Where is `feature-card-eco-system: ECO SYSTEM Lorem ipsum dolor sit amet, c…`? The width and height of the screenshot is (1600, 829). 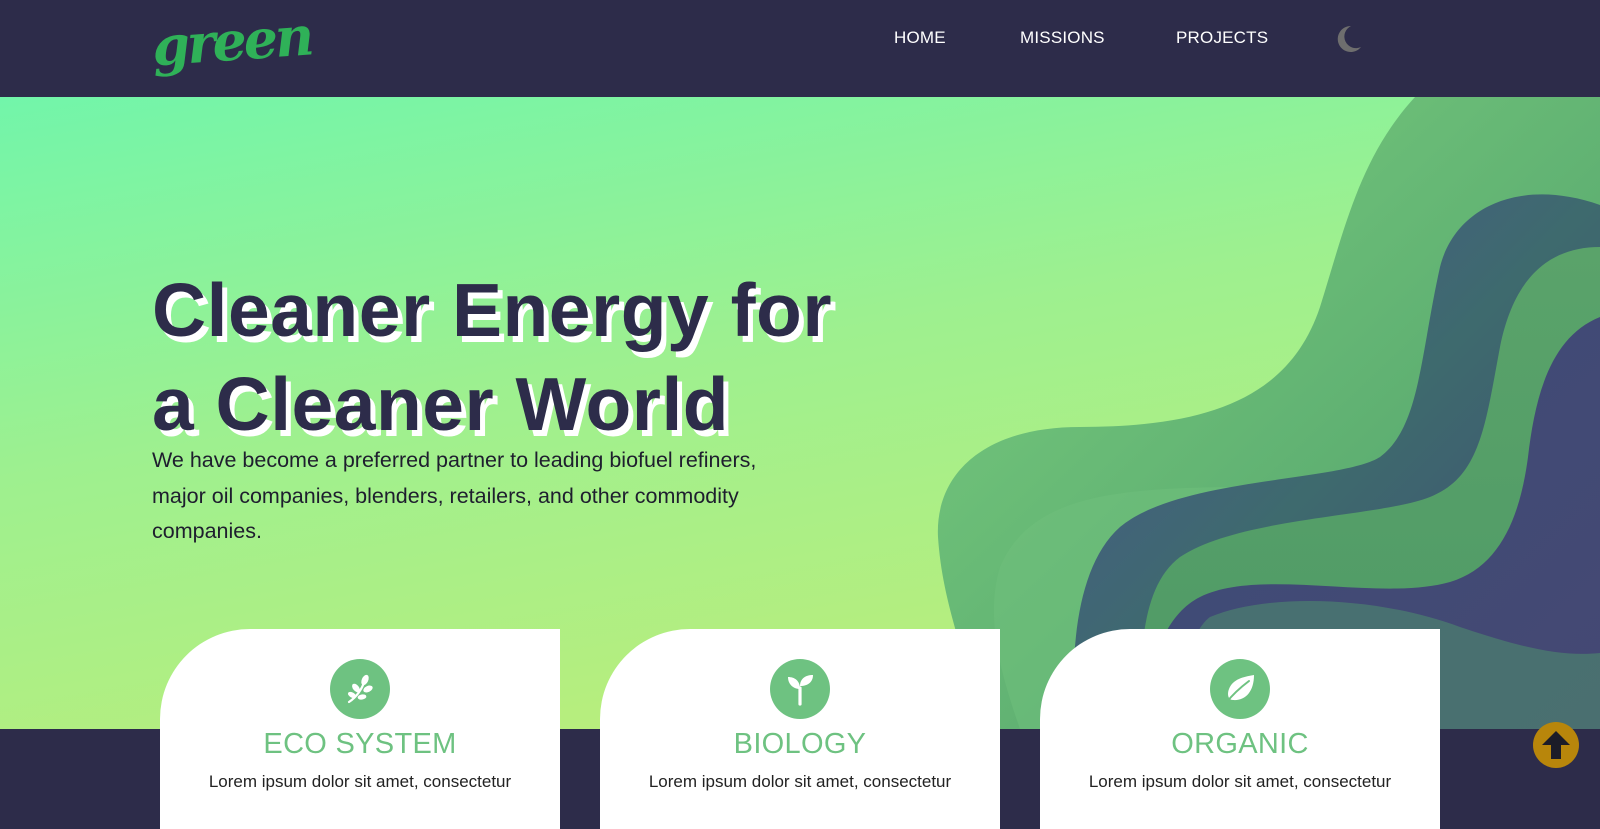
feature-card-eco-system: ECO SYSTEM Lorem ipsum dolor sit amet, c… is located at coordinates (360, 729).